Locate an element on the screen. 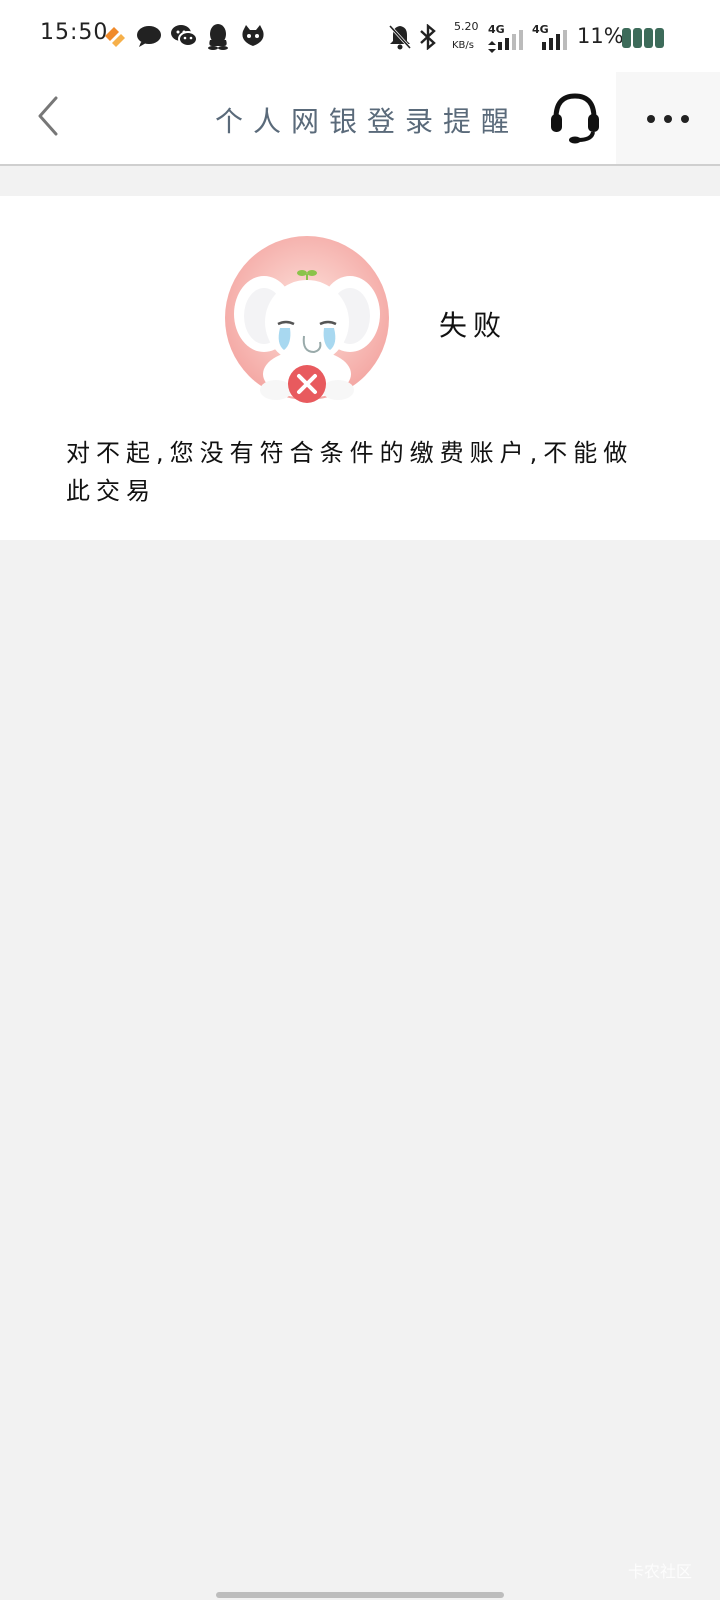 The image size is (720, 1600). home-indicator is located at coordinates (360, 1595).